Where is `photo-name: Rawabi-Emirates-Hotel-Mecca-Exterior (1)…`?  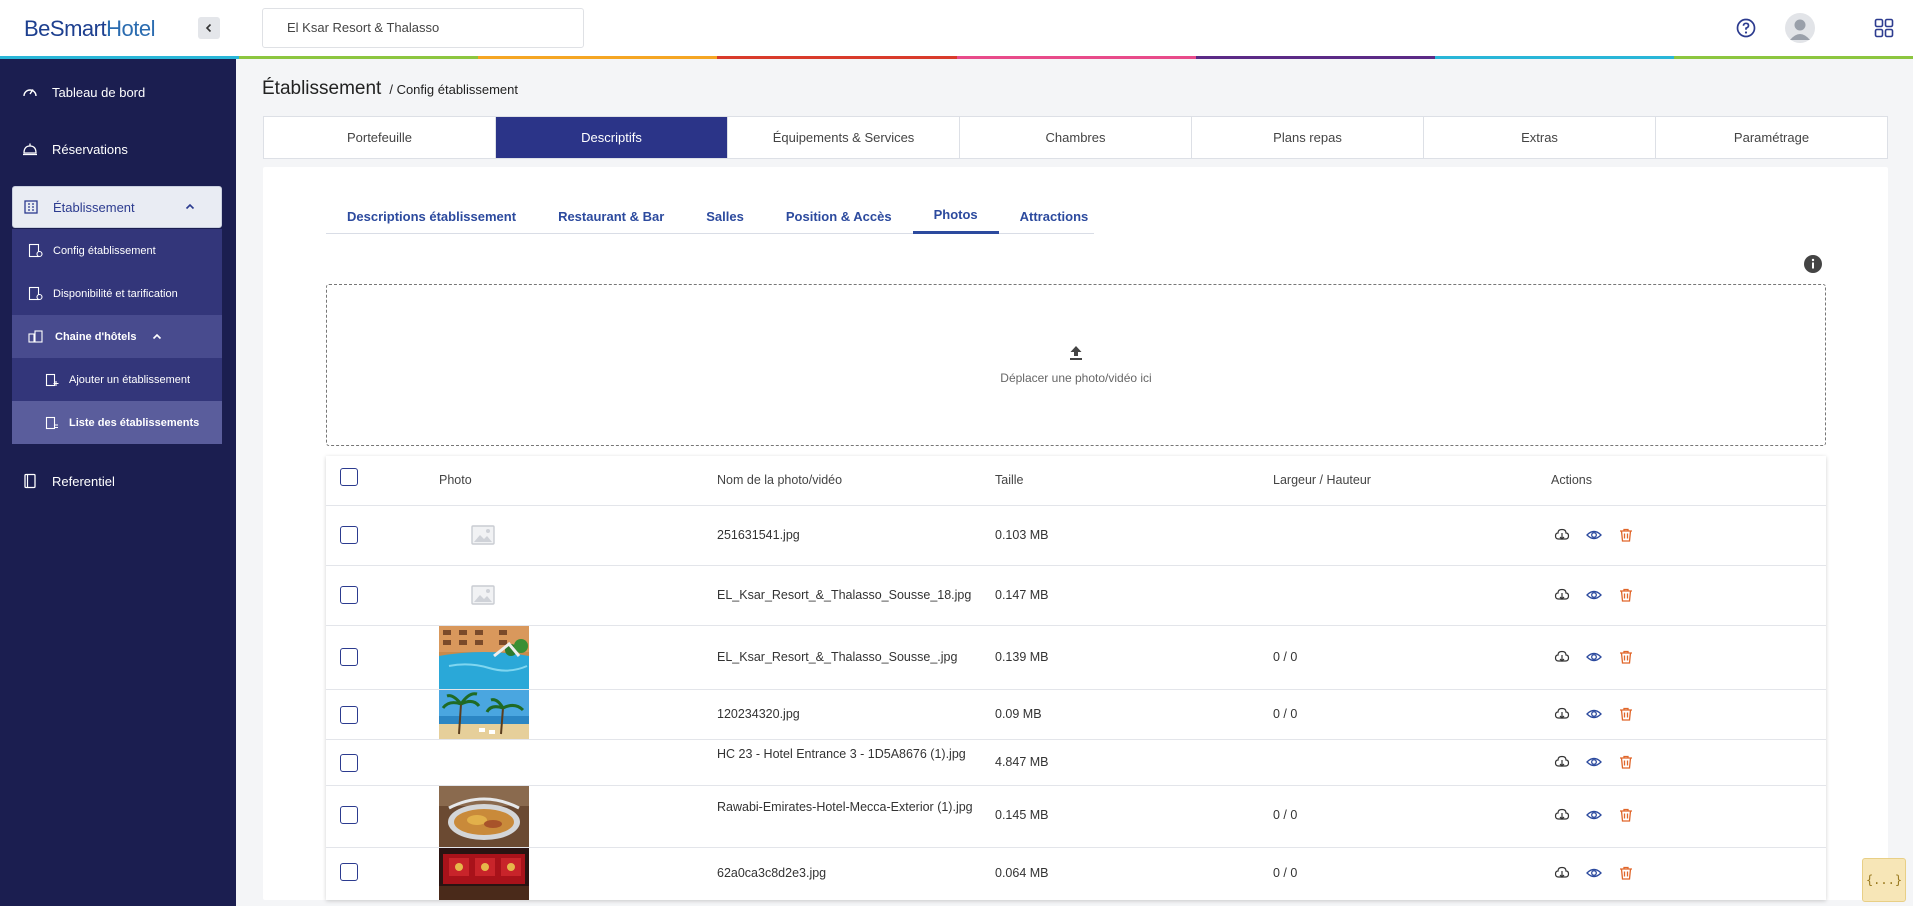 photo-name: Rawabi-Emirates-Hotel-Mecca-Exterior (1)… is located at coordinates (845, 807).